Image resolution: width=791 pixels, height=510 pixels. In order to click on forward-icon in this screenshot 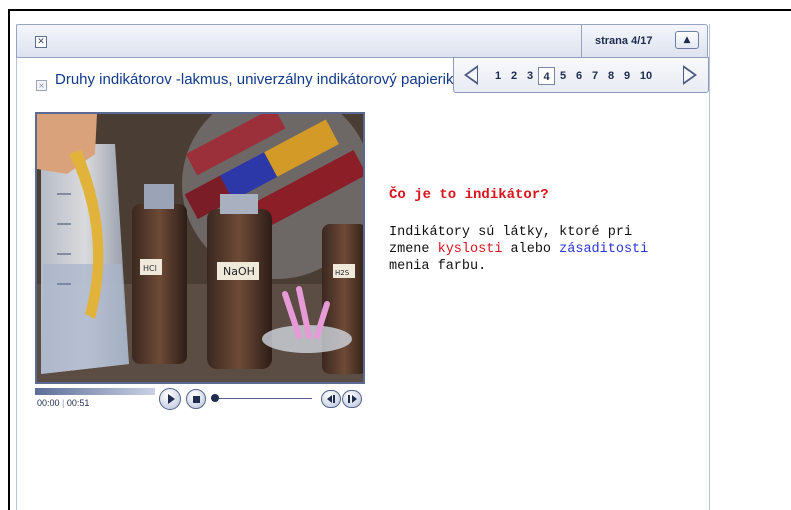, I will do `click(352, 399)`.